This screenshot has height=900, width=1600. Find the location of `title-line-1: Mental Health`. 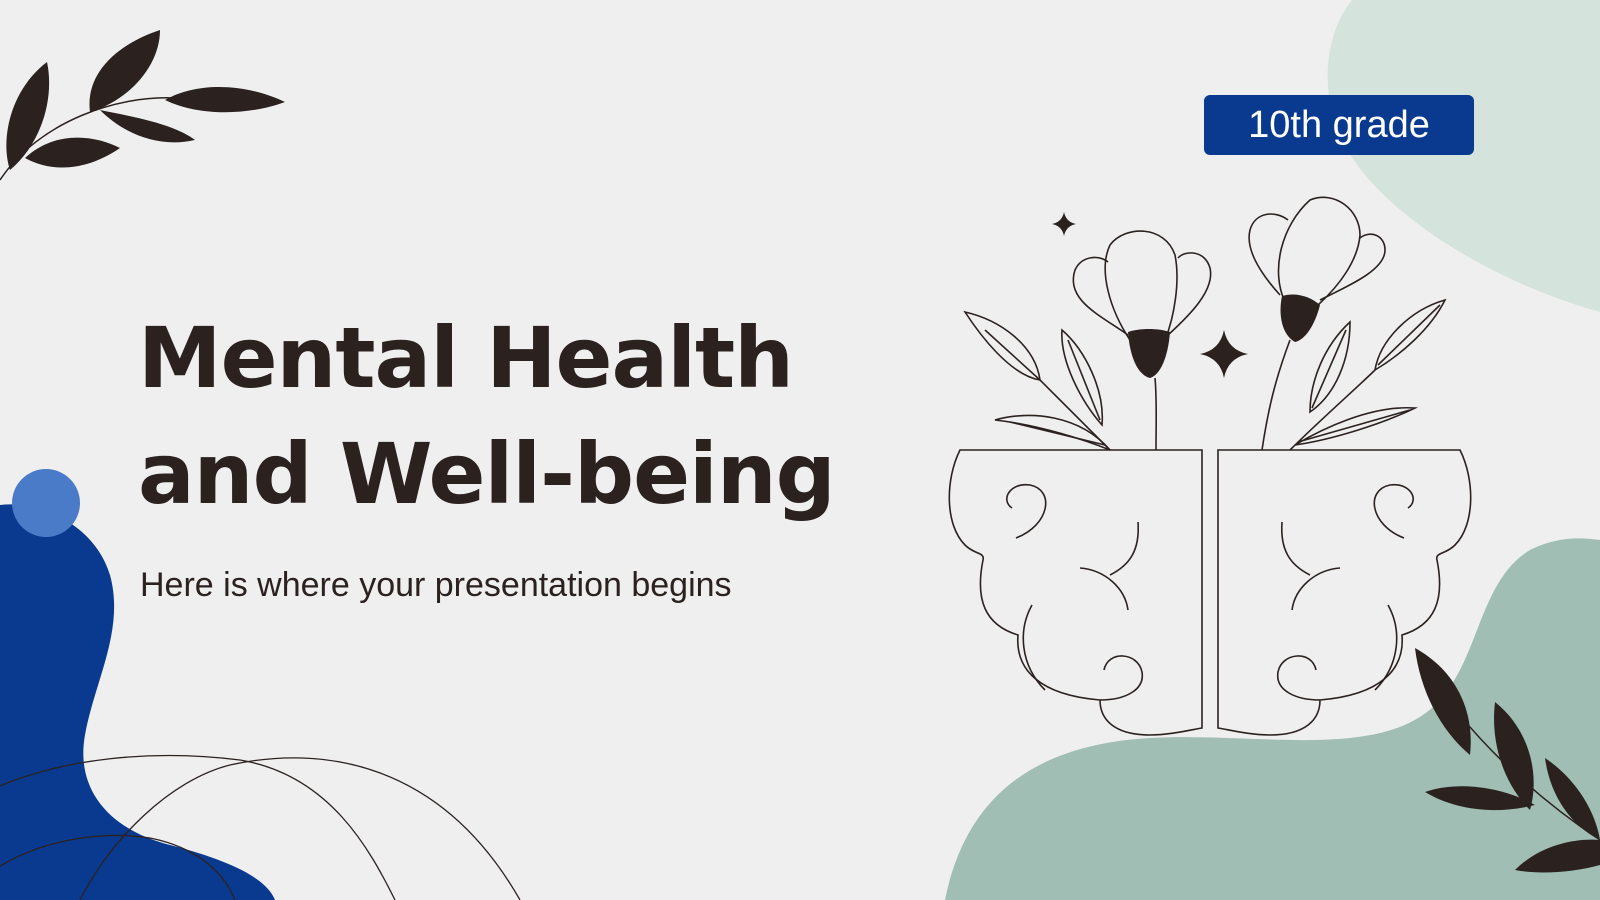

title-line-1: Mental Health is located at coordinates (466, 358).